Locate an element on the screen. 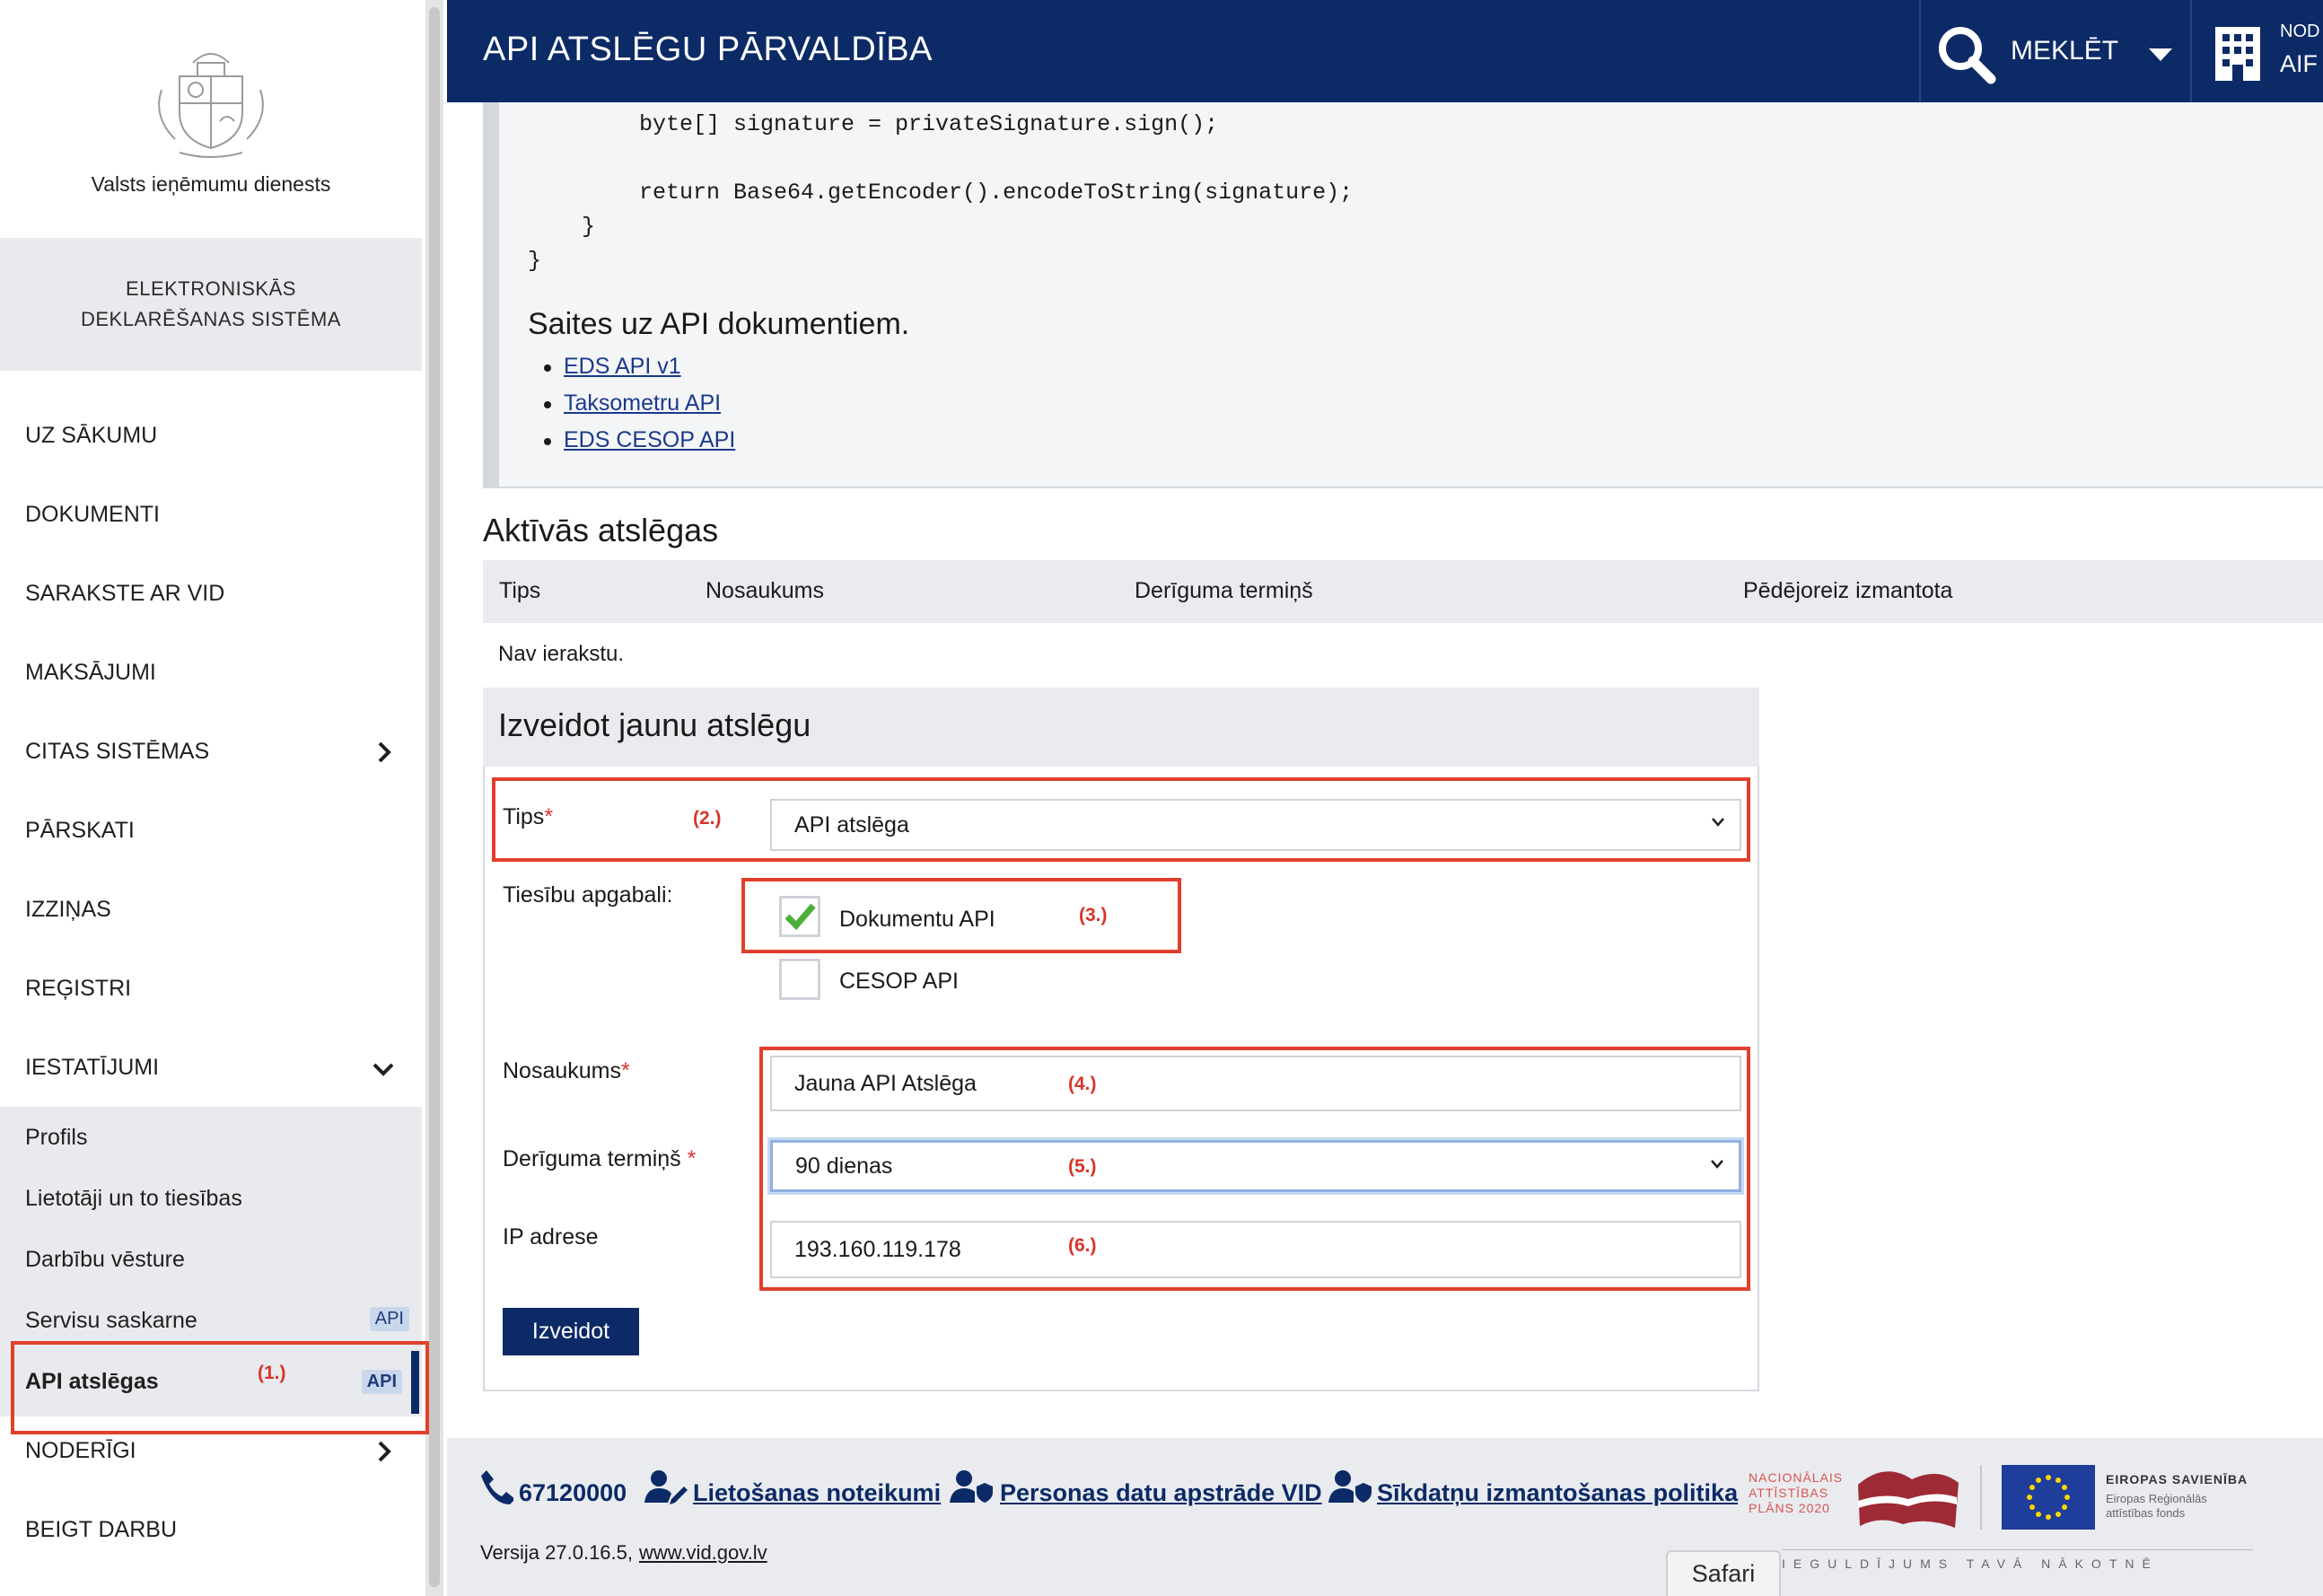 The image size is (2323, 1596). invest-slogan: IEGULDĪJUMS TAVĀ NĀKOTNĒ is located at coordinates (1970, 1564).